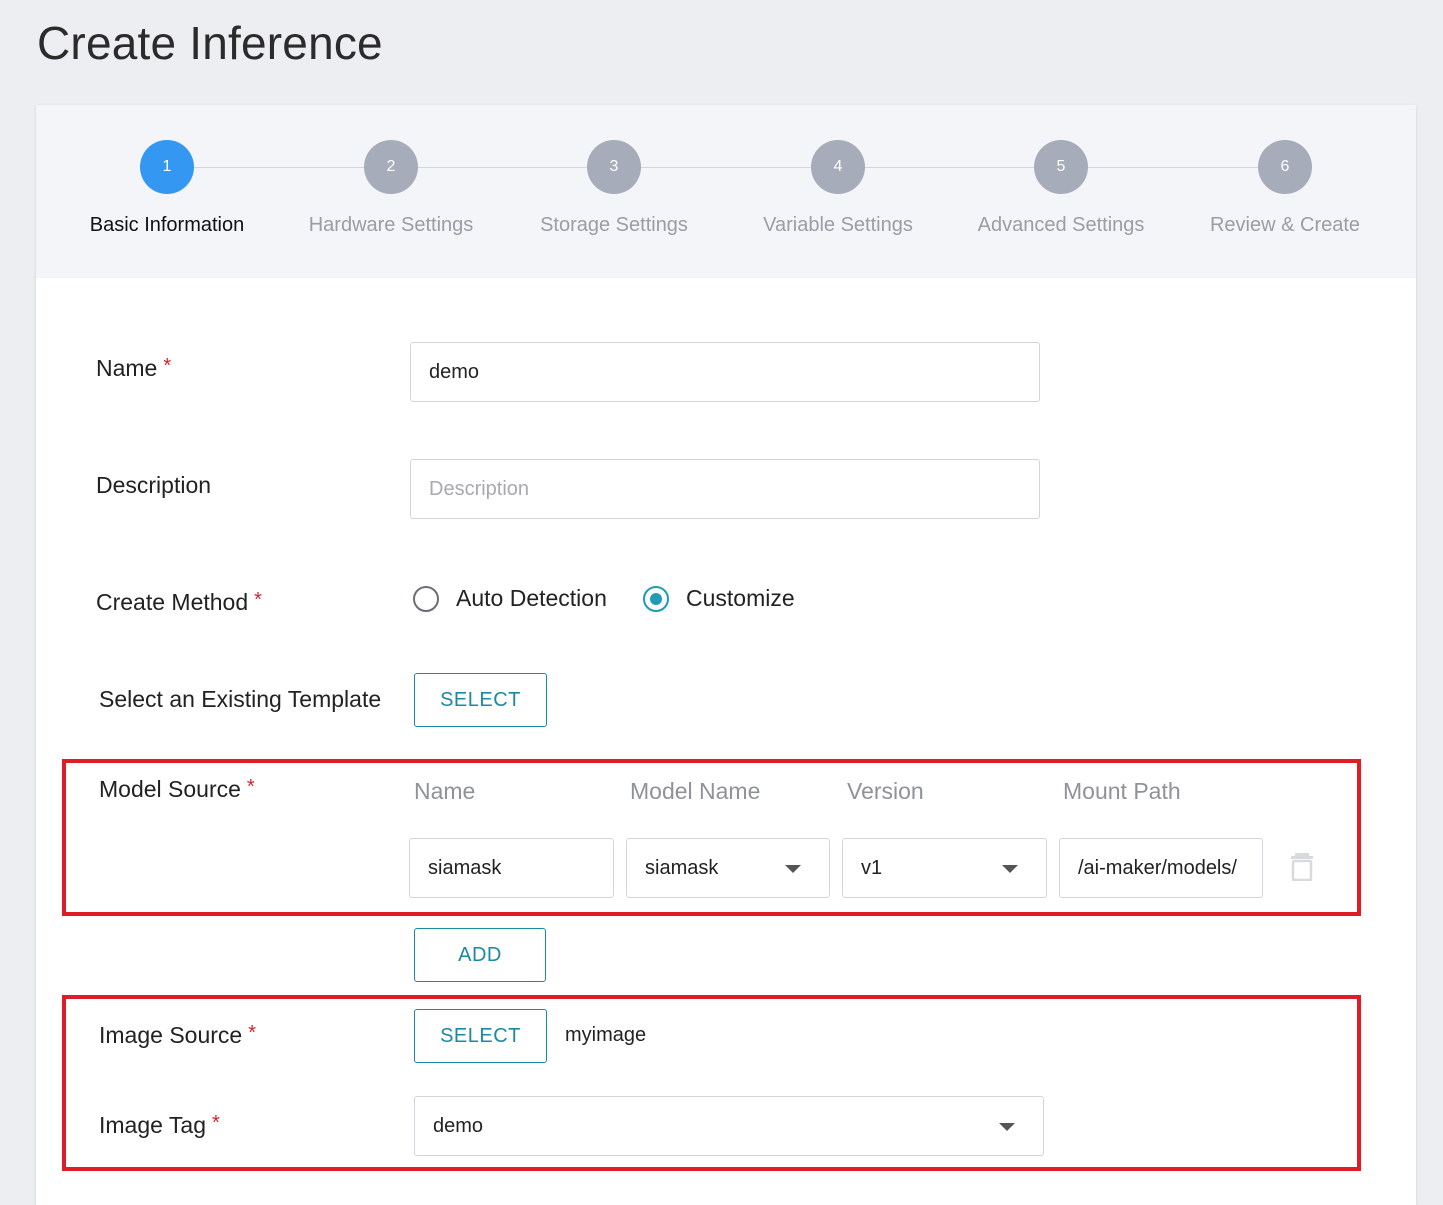  I want to click on radio-auto-detection: Auto Detection, so click(510, 598).